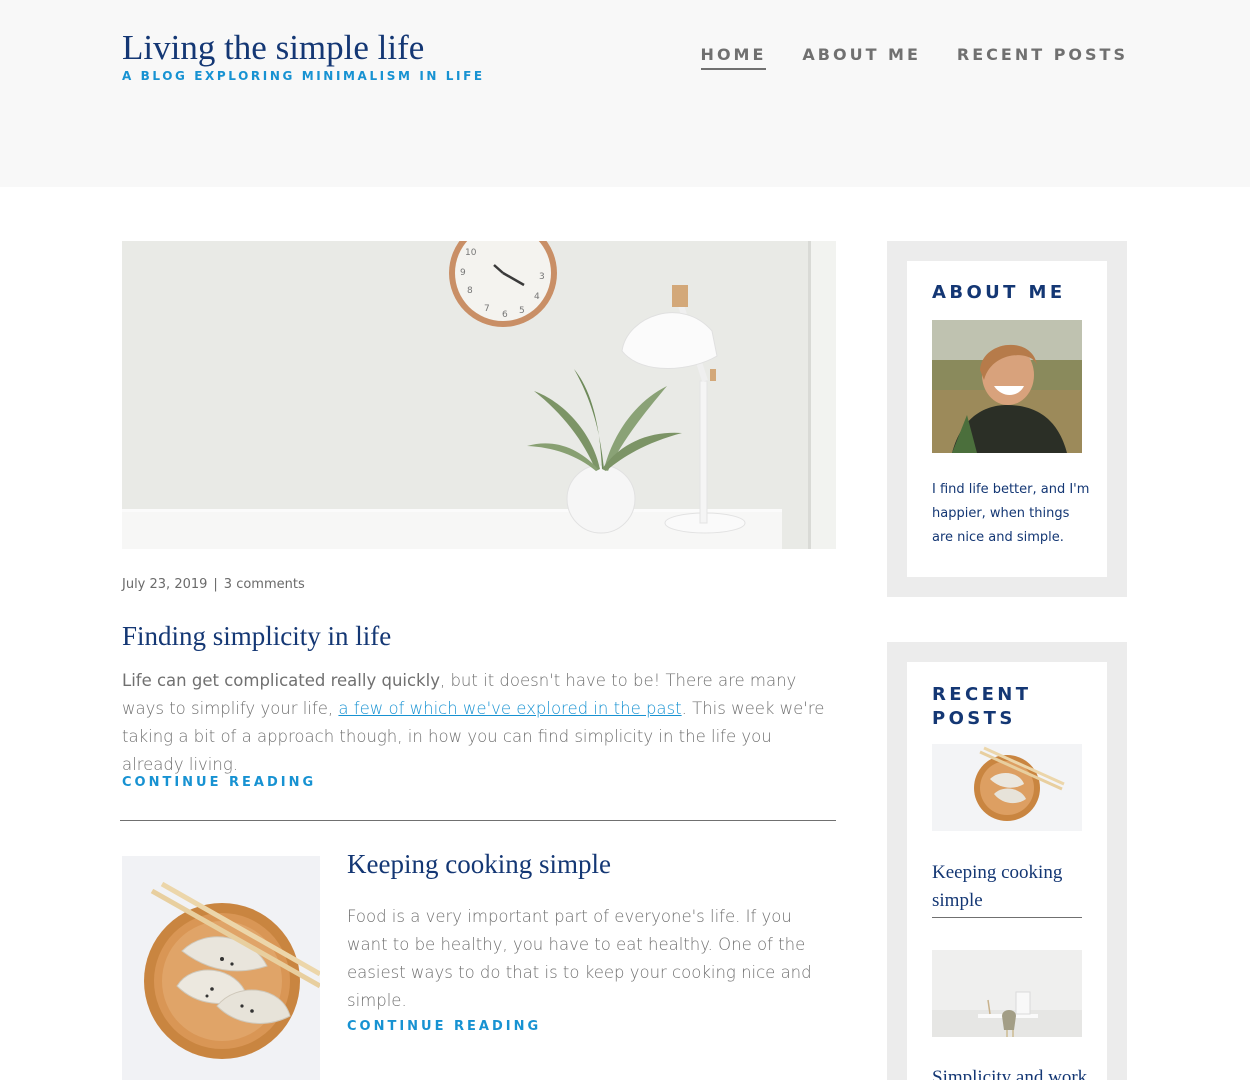 The height and width of the screenshot is (1080, 1250). What do you see at coordinates (165, 584) in the screenshot?
I see `post-date: July 23, 2019` at bounding box center [165, 584].